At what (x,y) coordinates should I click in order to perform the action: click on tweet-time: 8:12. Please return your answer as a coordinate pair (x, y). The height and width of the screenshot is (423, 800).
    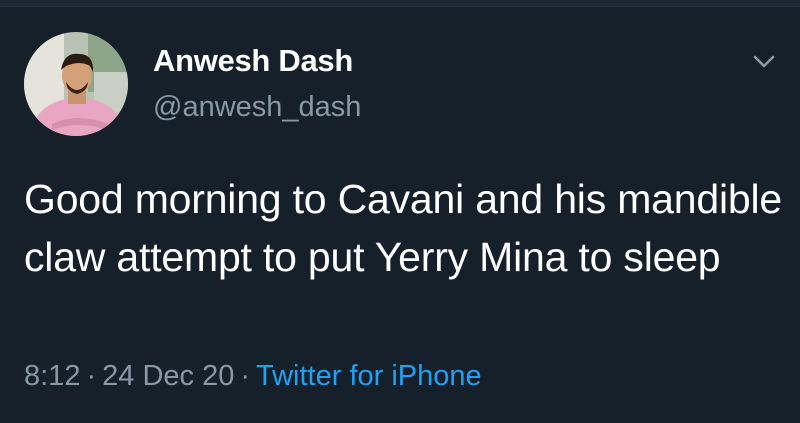
    Looking at the image, I should click on (52, 376).